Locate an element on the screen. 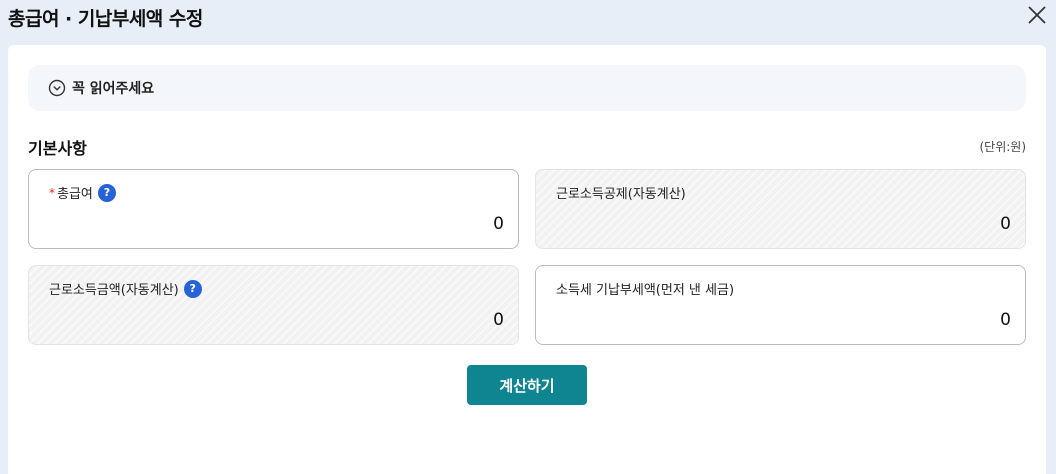  dialog-title: 총급여 · 기납부세액 수정 is located at coordinates (105, 19).